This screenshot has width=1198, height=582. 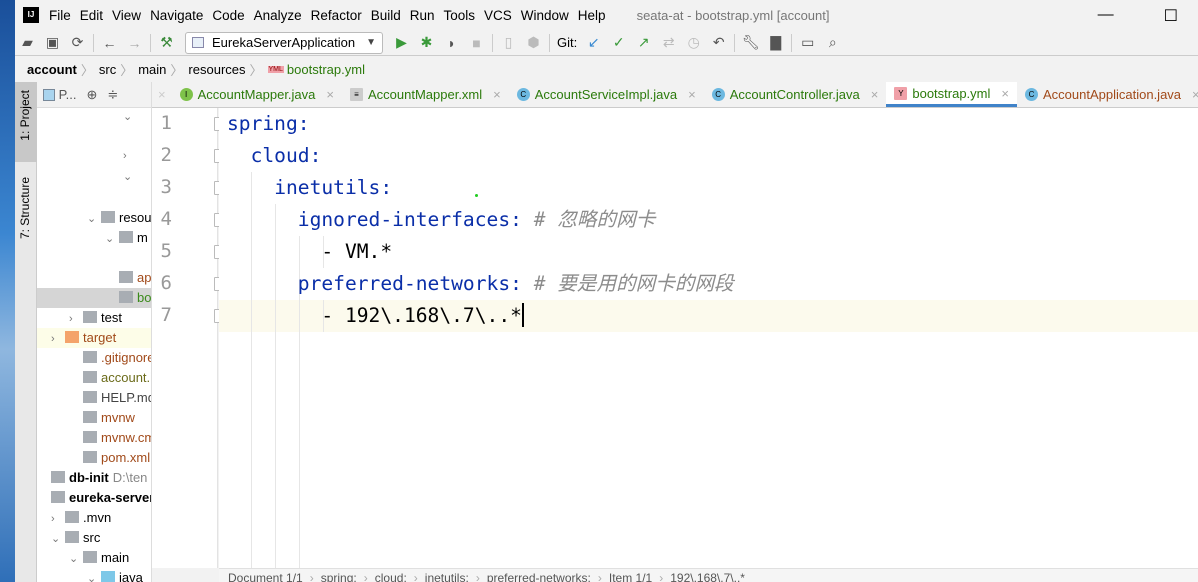 What do you see at coordinates (94, 558) in the screenshot?
I see `tree-item: ⌄ main` at bounding box center [94, 558].